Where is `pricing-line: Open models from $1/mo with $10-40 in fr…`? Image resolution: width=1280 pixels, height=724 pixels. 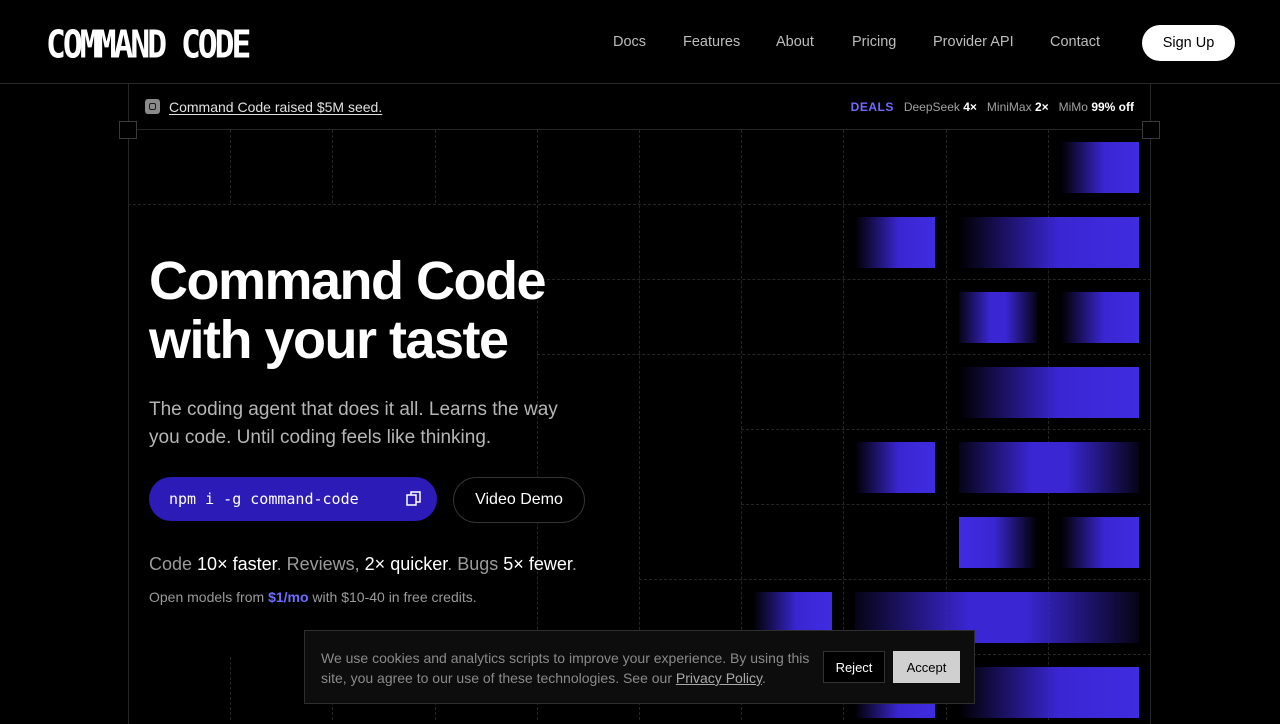 pricing-line: Open models from $1/mo with $10-40 in fr… is located at coordinates (313, 597).